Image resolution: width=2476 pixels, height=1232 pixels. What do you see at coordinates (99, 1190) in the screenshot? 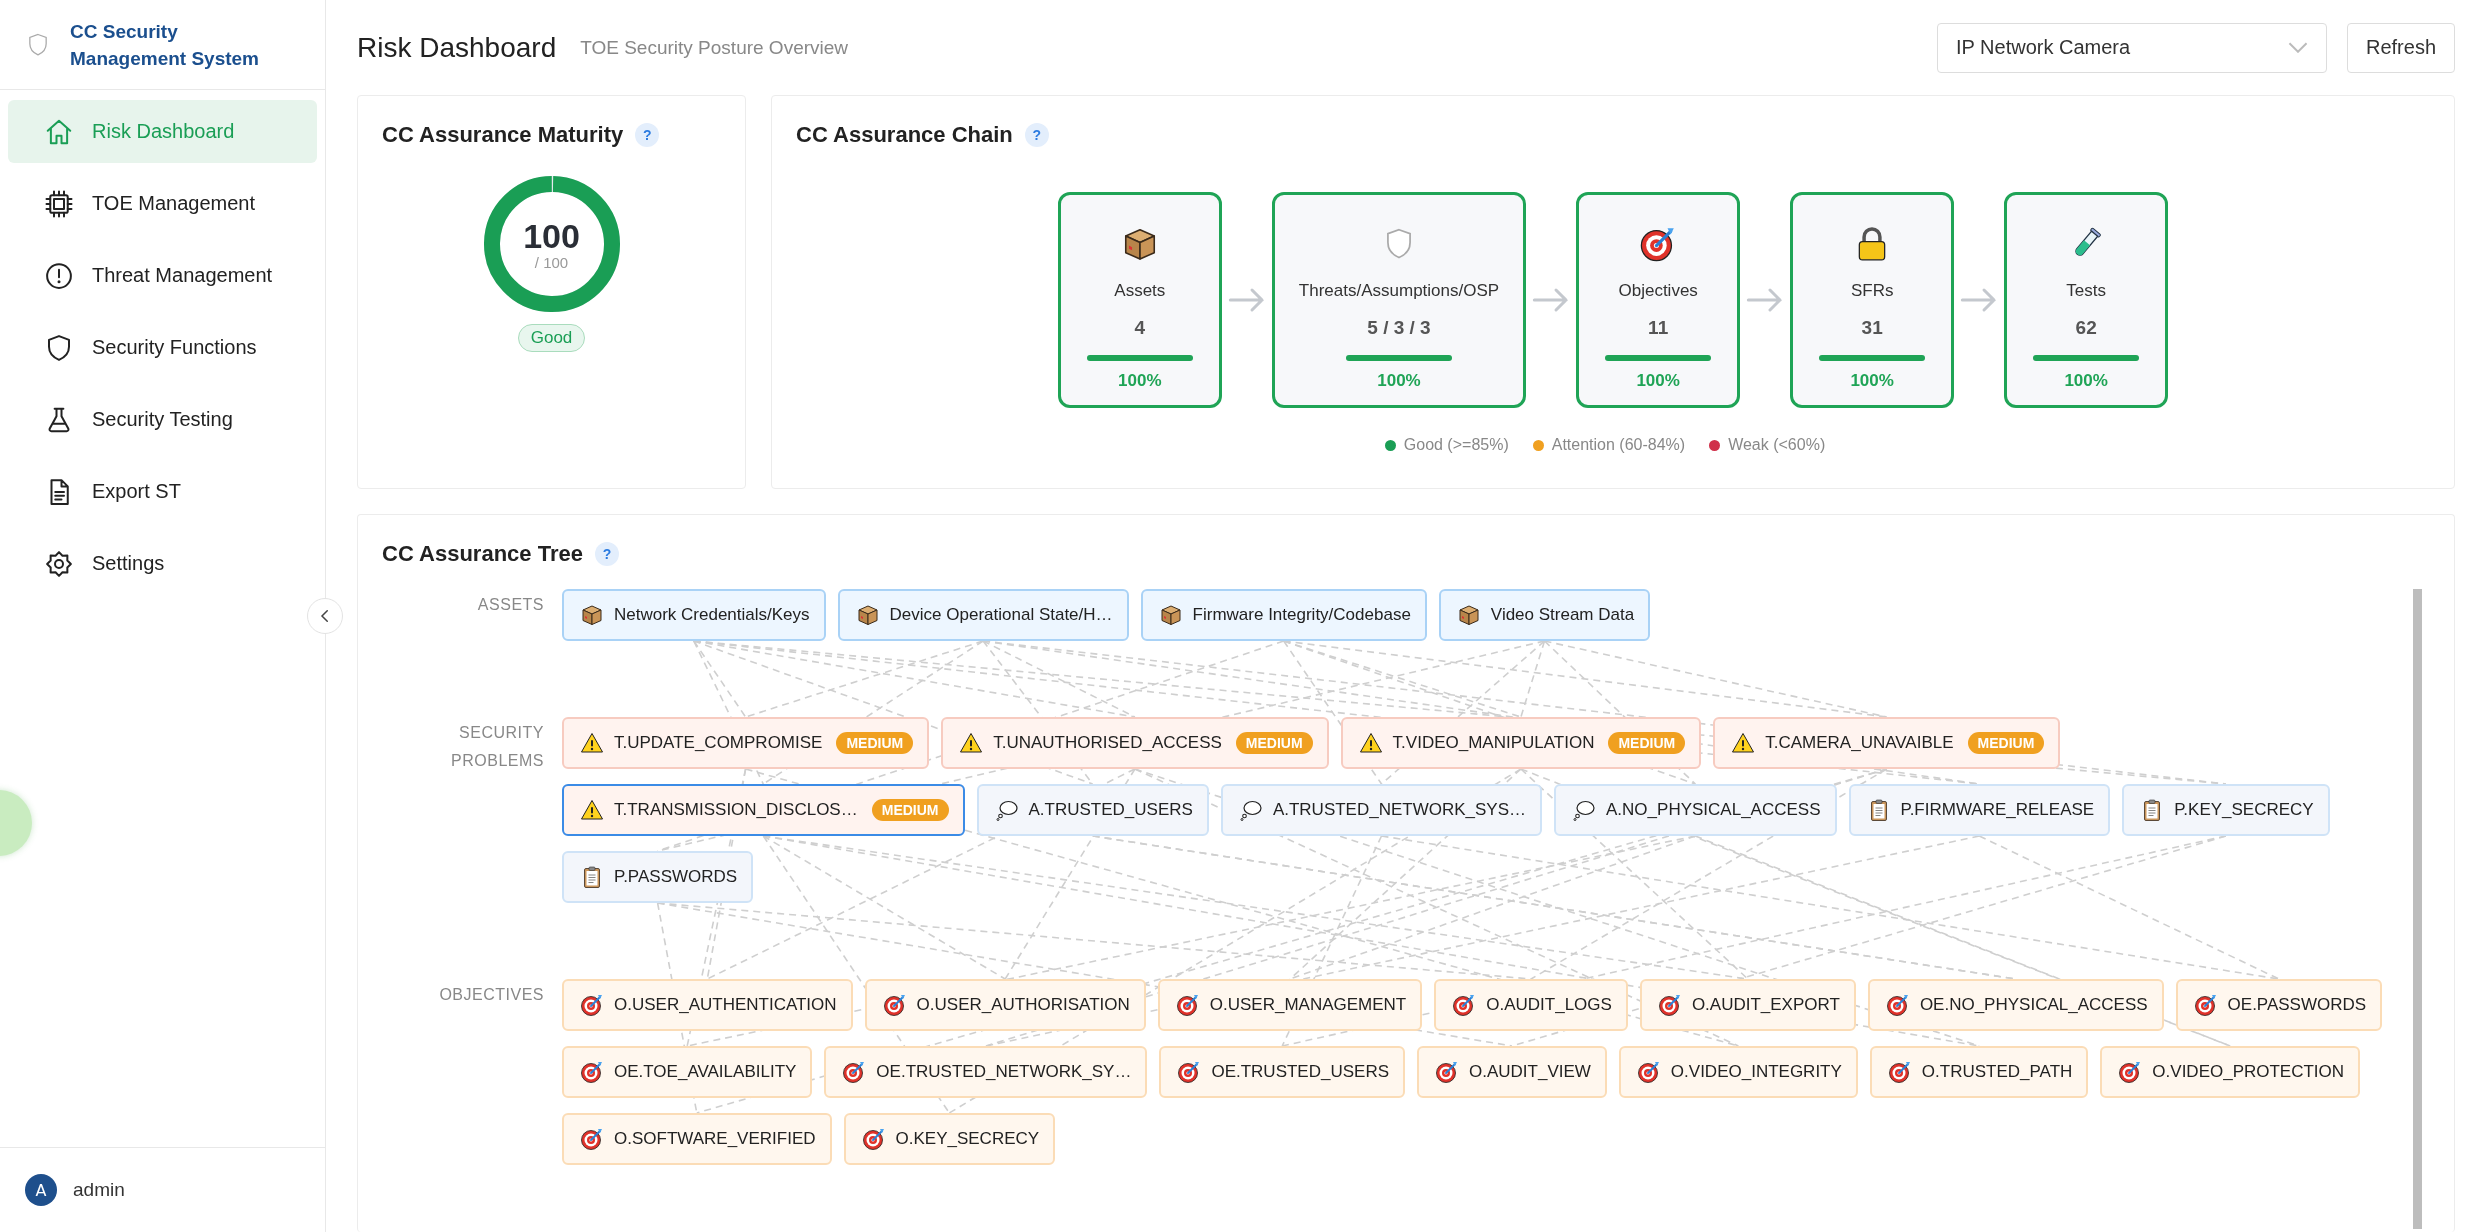
I see `user-name: admin` at bounding box center [99, 1190].